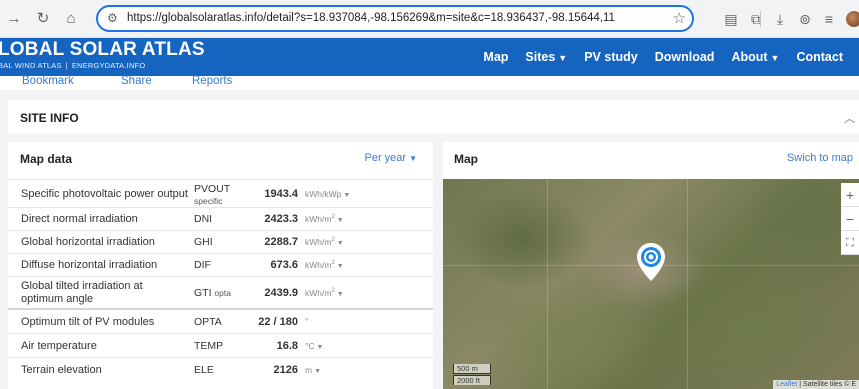 The height and width of the screenshot is (389, 859). Describe the element at coordinates (429, 82) in the screenshot. I see `site-actions-bar: Bookmark Share Reports` at that location.